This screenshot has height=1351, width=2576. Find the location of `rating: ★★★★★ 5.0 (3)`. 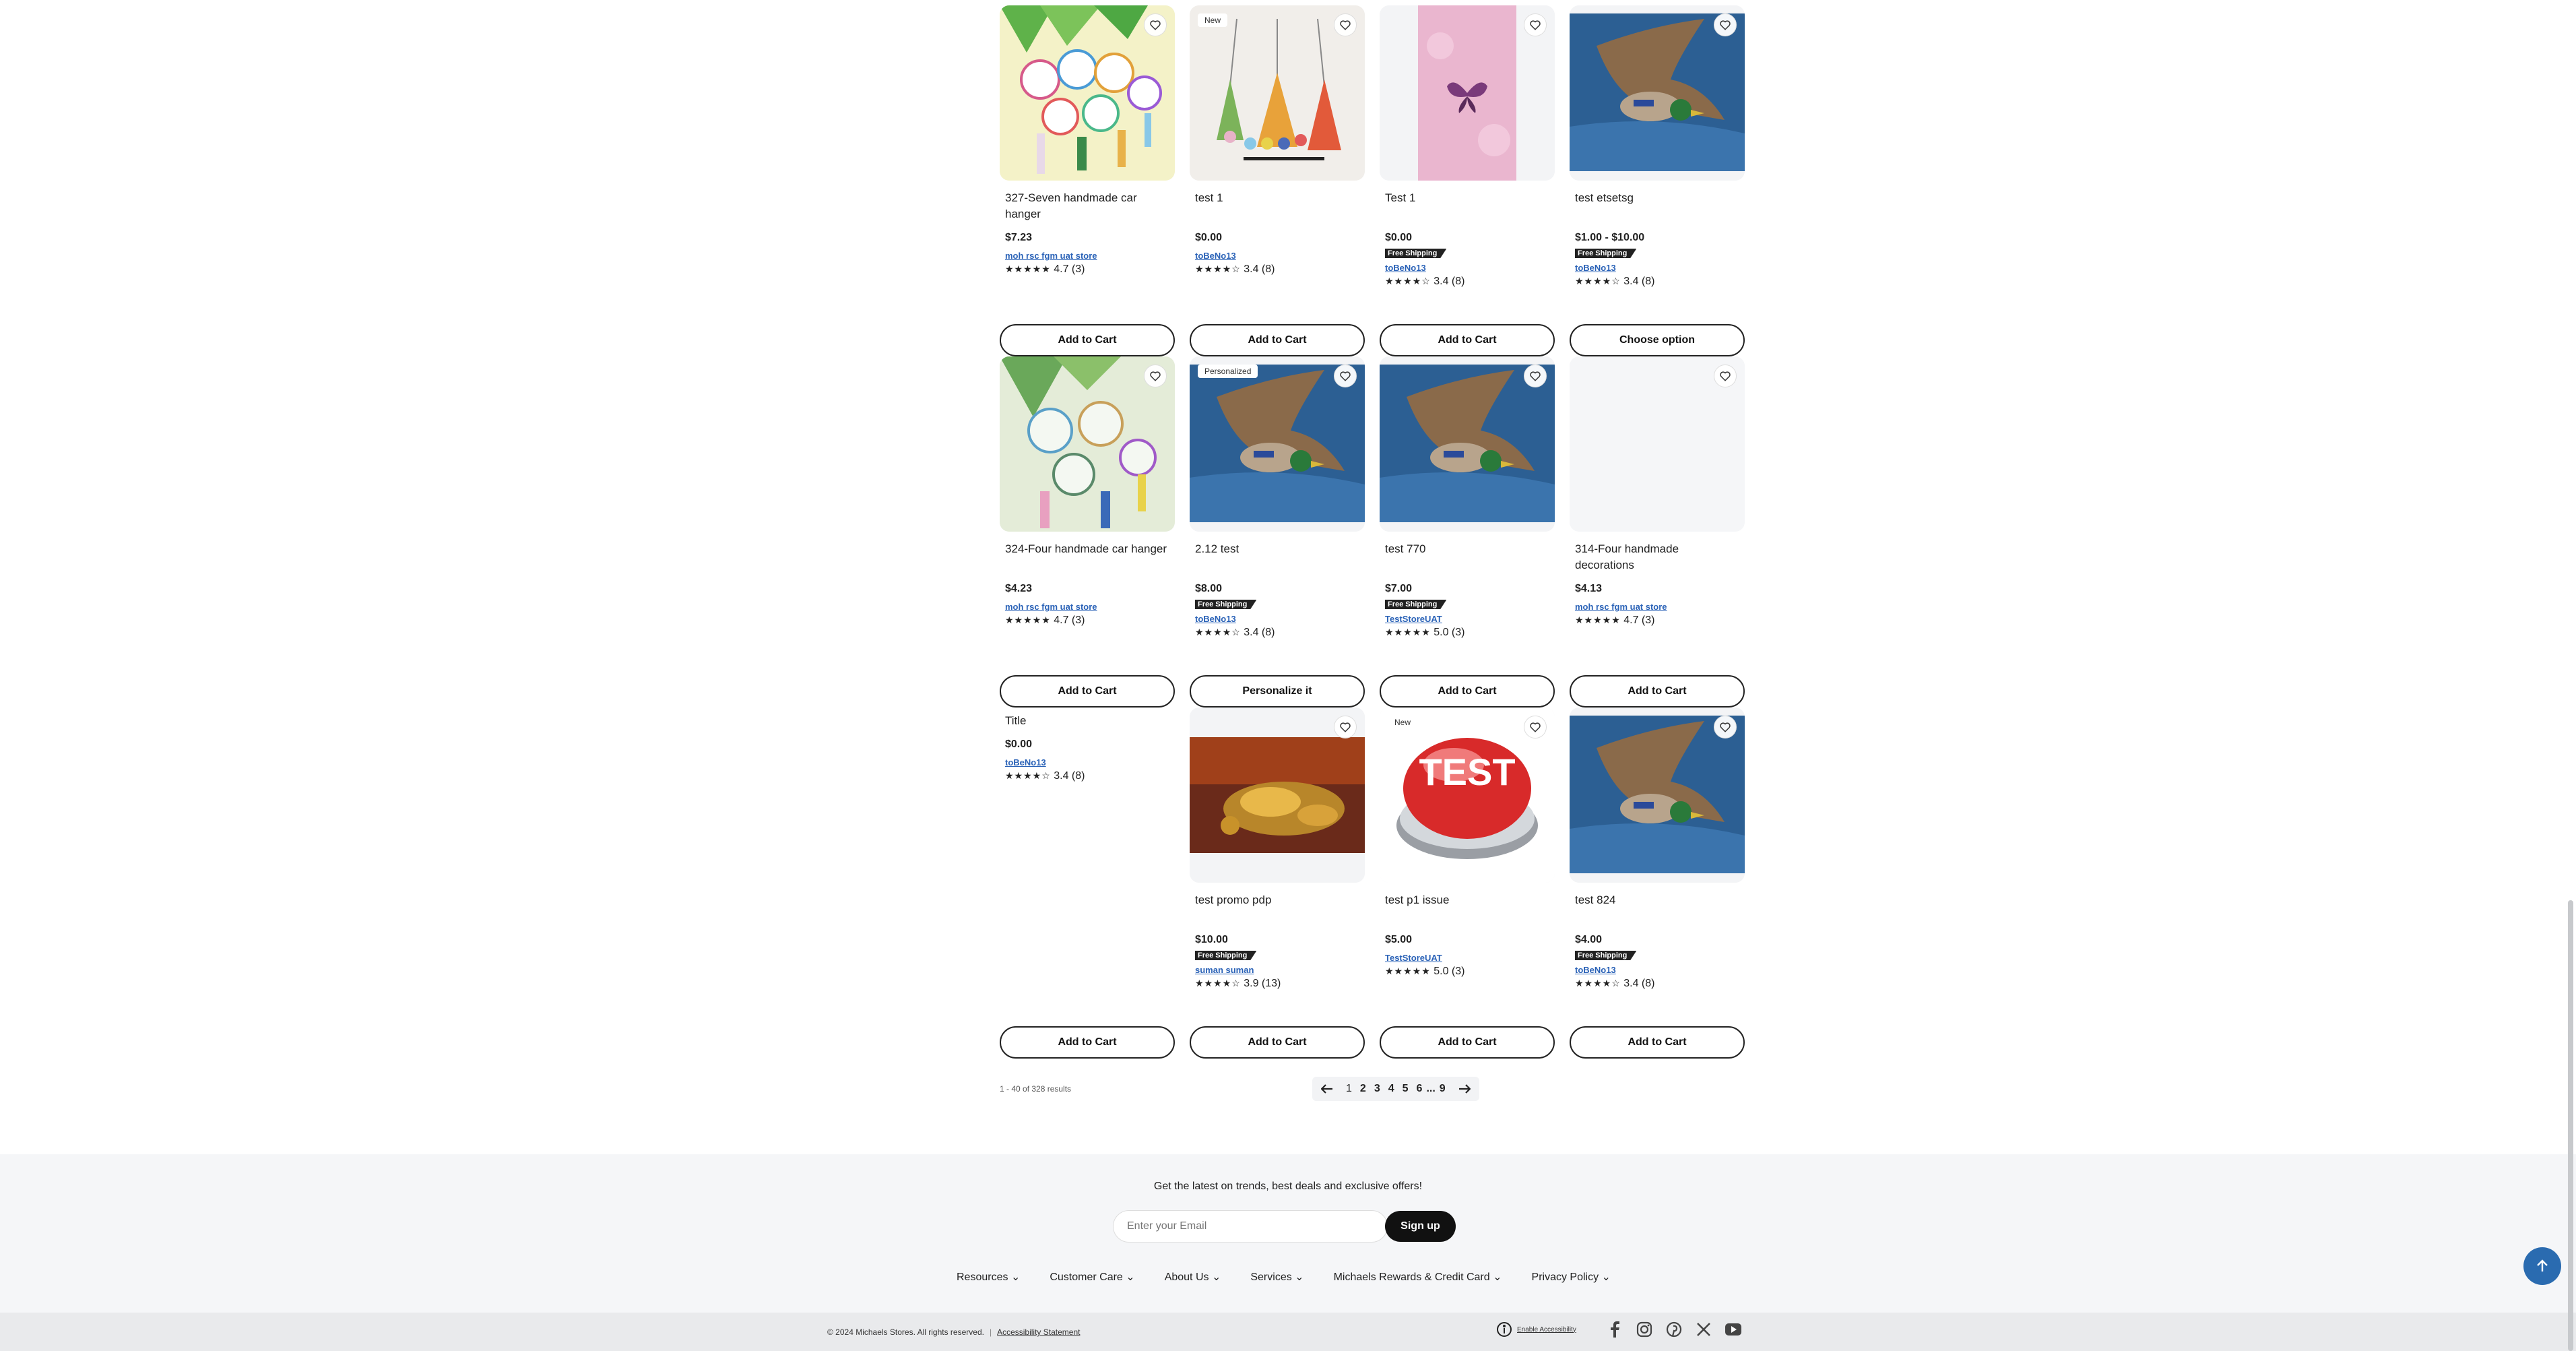

rating: ★★★★★ 5.0 (3) is located at coordinates (1467, 633).